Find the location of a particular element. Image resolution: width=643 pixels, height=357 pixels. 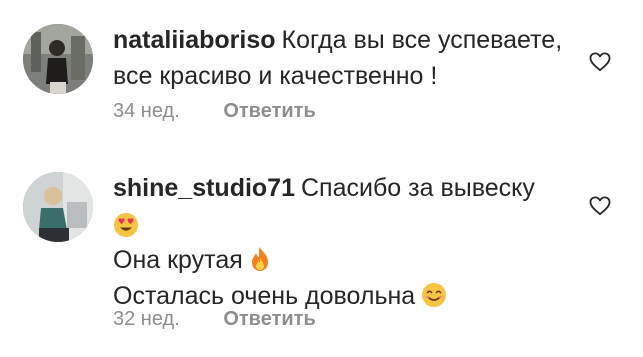

fire-emoji is located at coordinates (259, 259).